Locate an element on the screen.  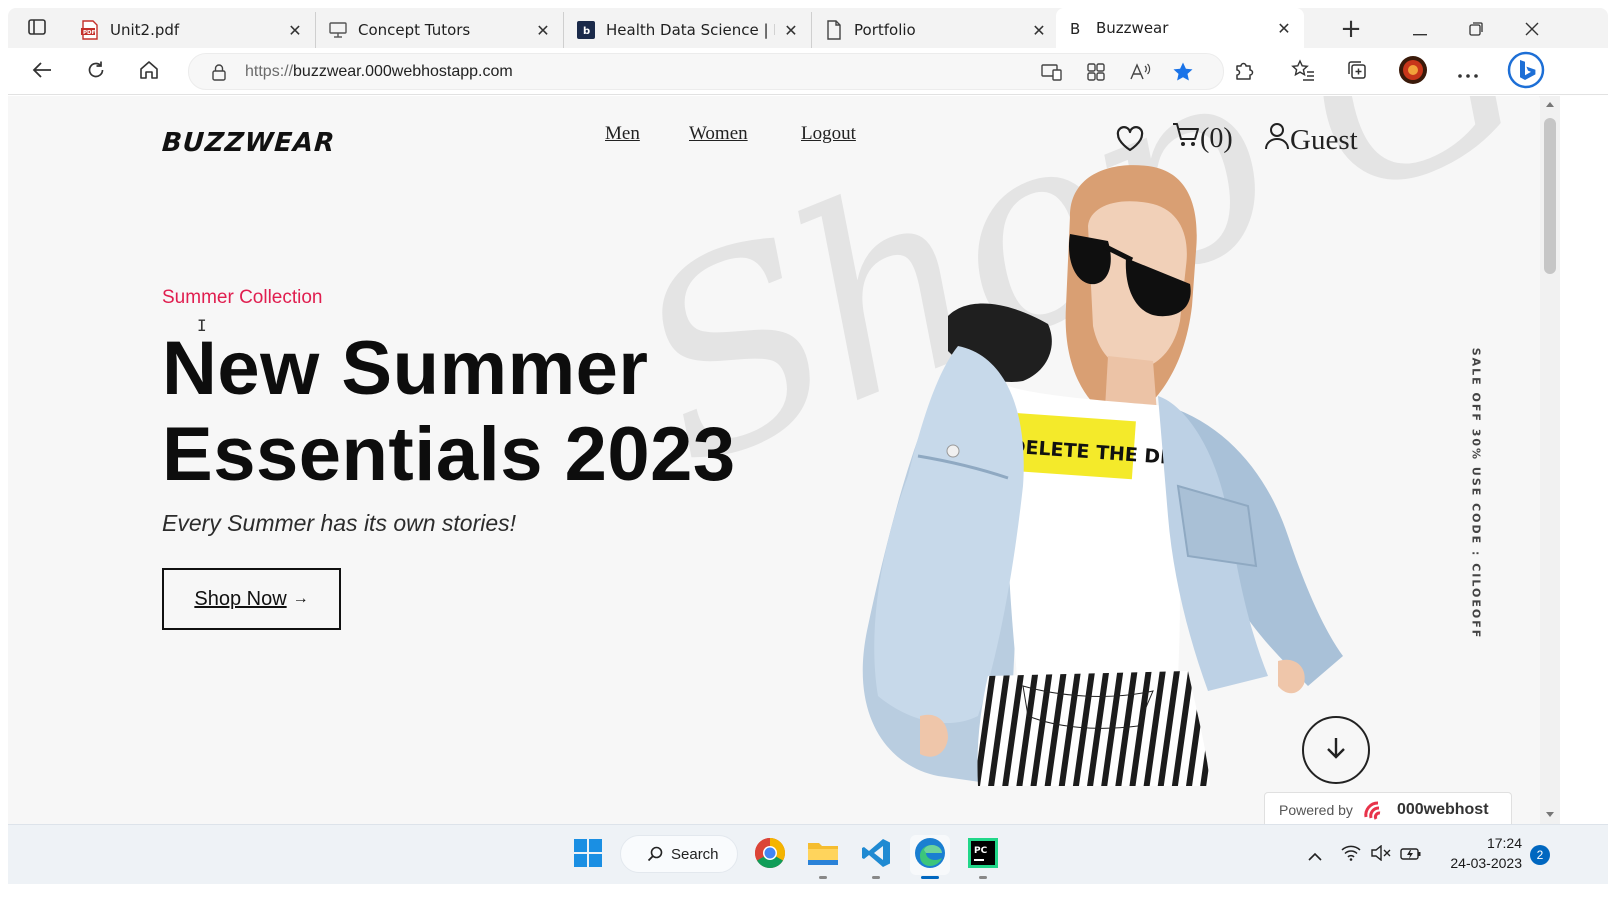
restore-icon is located at coordinates (1476, 30).